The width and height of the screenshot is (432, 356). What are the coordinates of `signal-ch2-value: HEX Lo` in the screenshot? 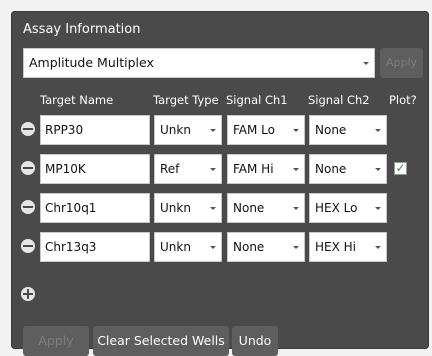 It's located at (336, 208).